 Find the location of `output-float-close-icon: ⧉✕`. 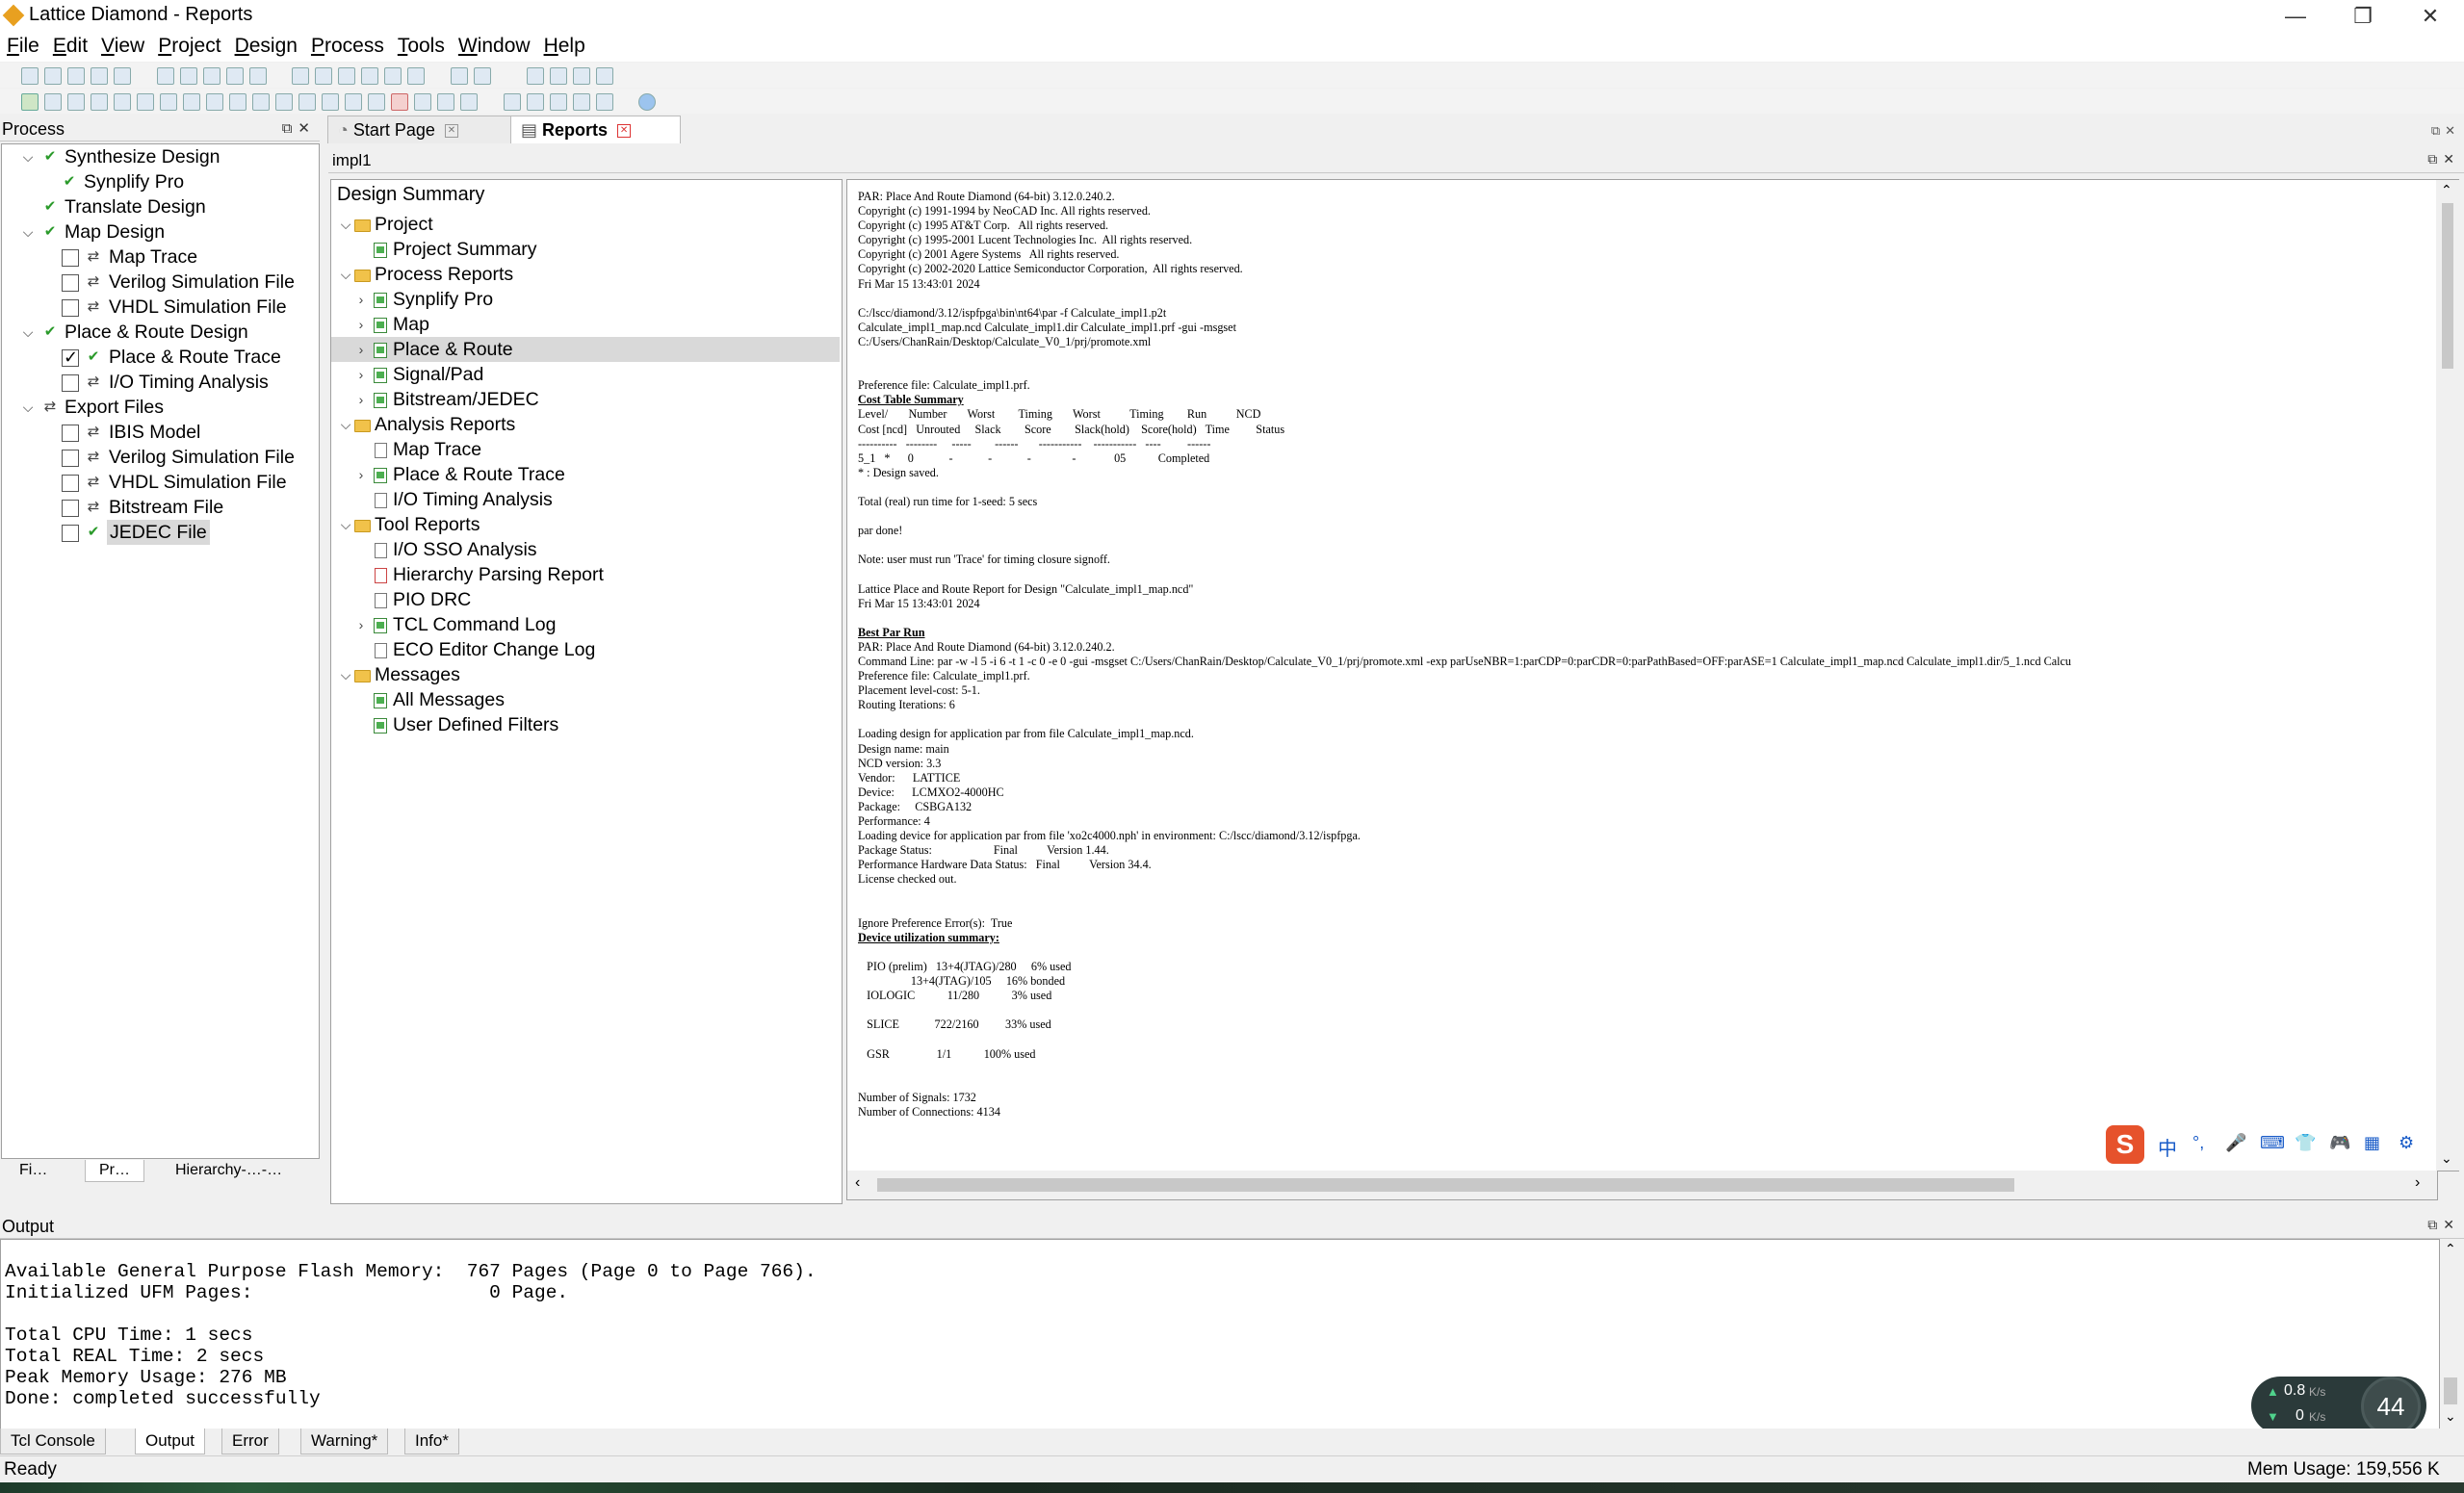

output-float-close-icon: ⧉✕ is located at coordinates (2443, 1225).